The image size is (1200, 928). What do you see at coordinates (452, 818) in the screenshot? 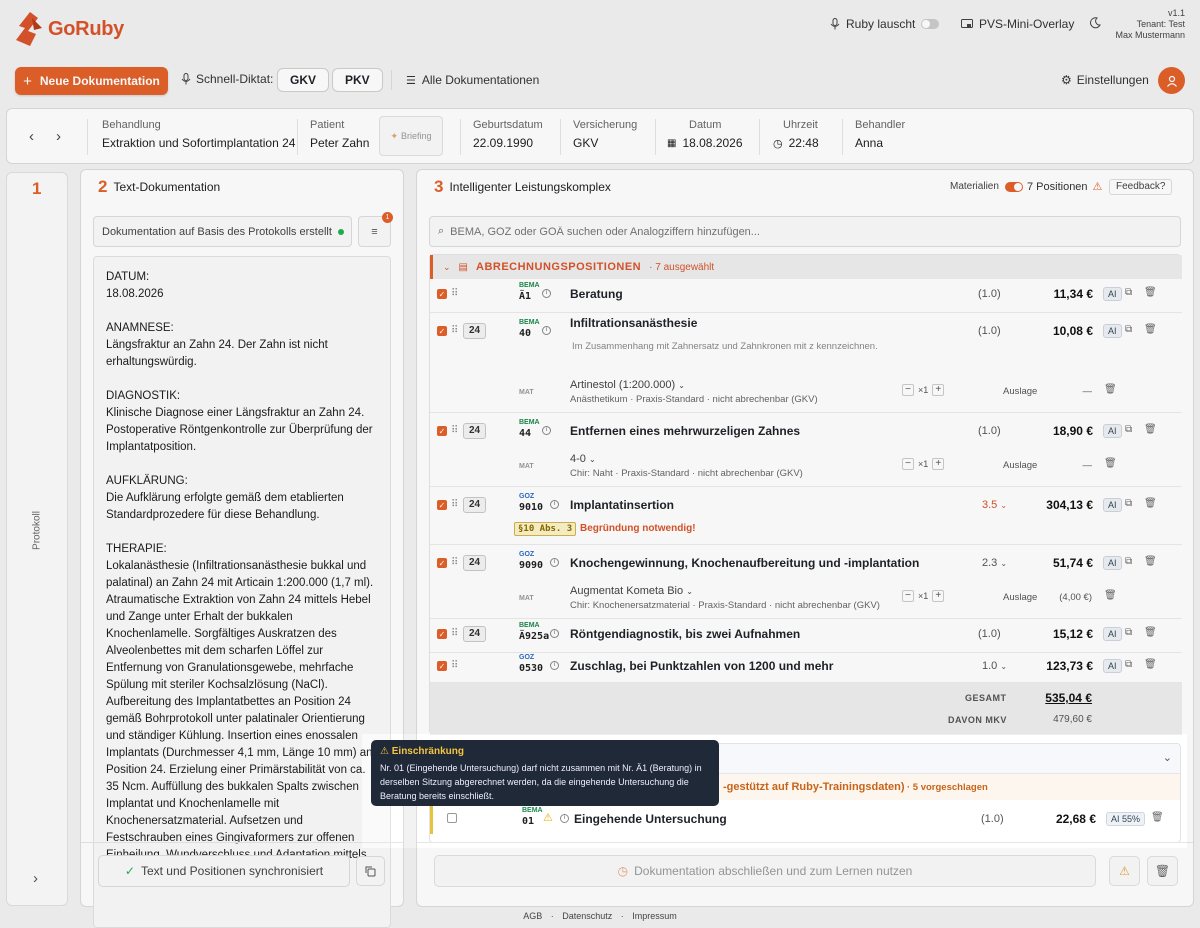
I see `suggestion-checkbox` at bounding box center [452, 818].